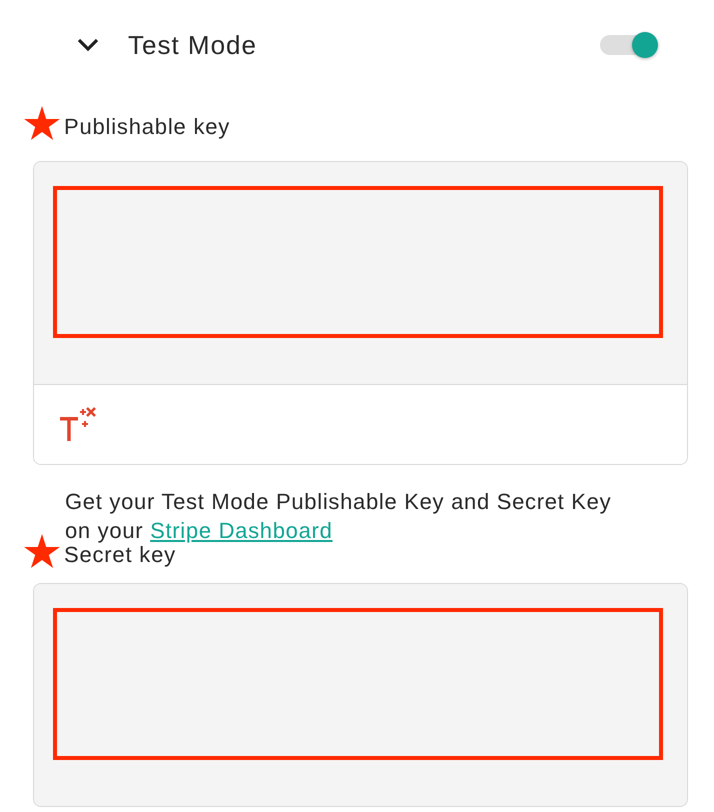  Describe the element at coordinates (147, 127) in the screenshot. I see `field-label: Publishable key` at that location.